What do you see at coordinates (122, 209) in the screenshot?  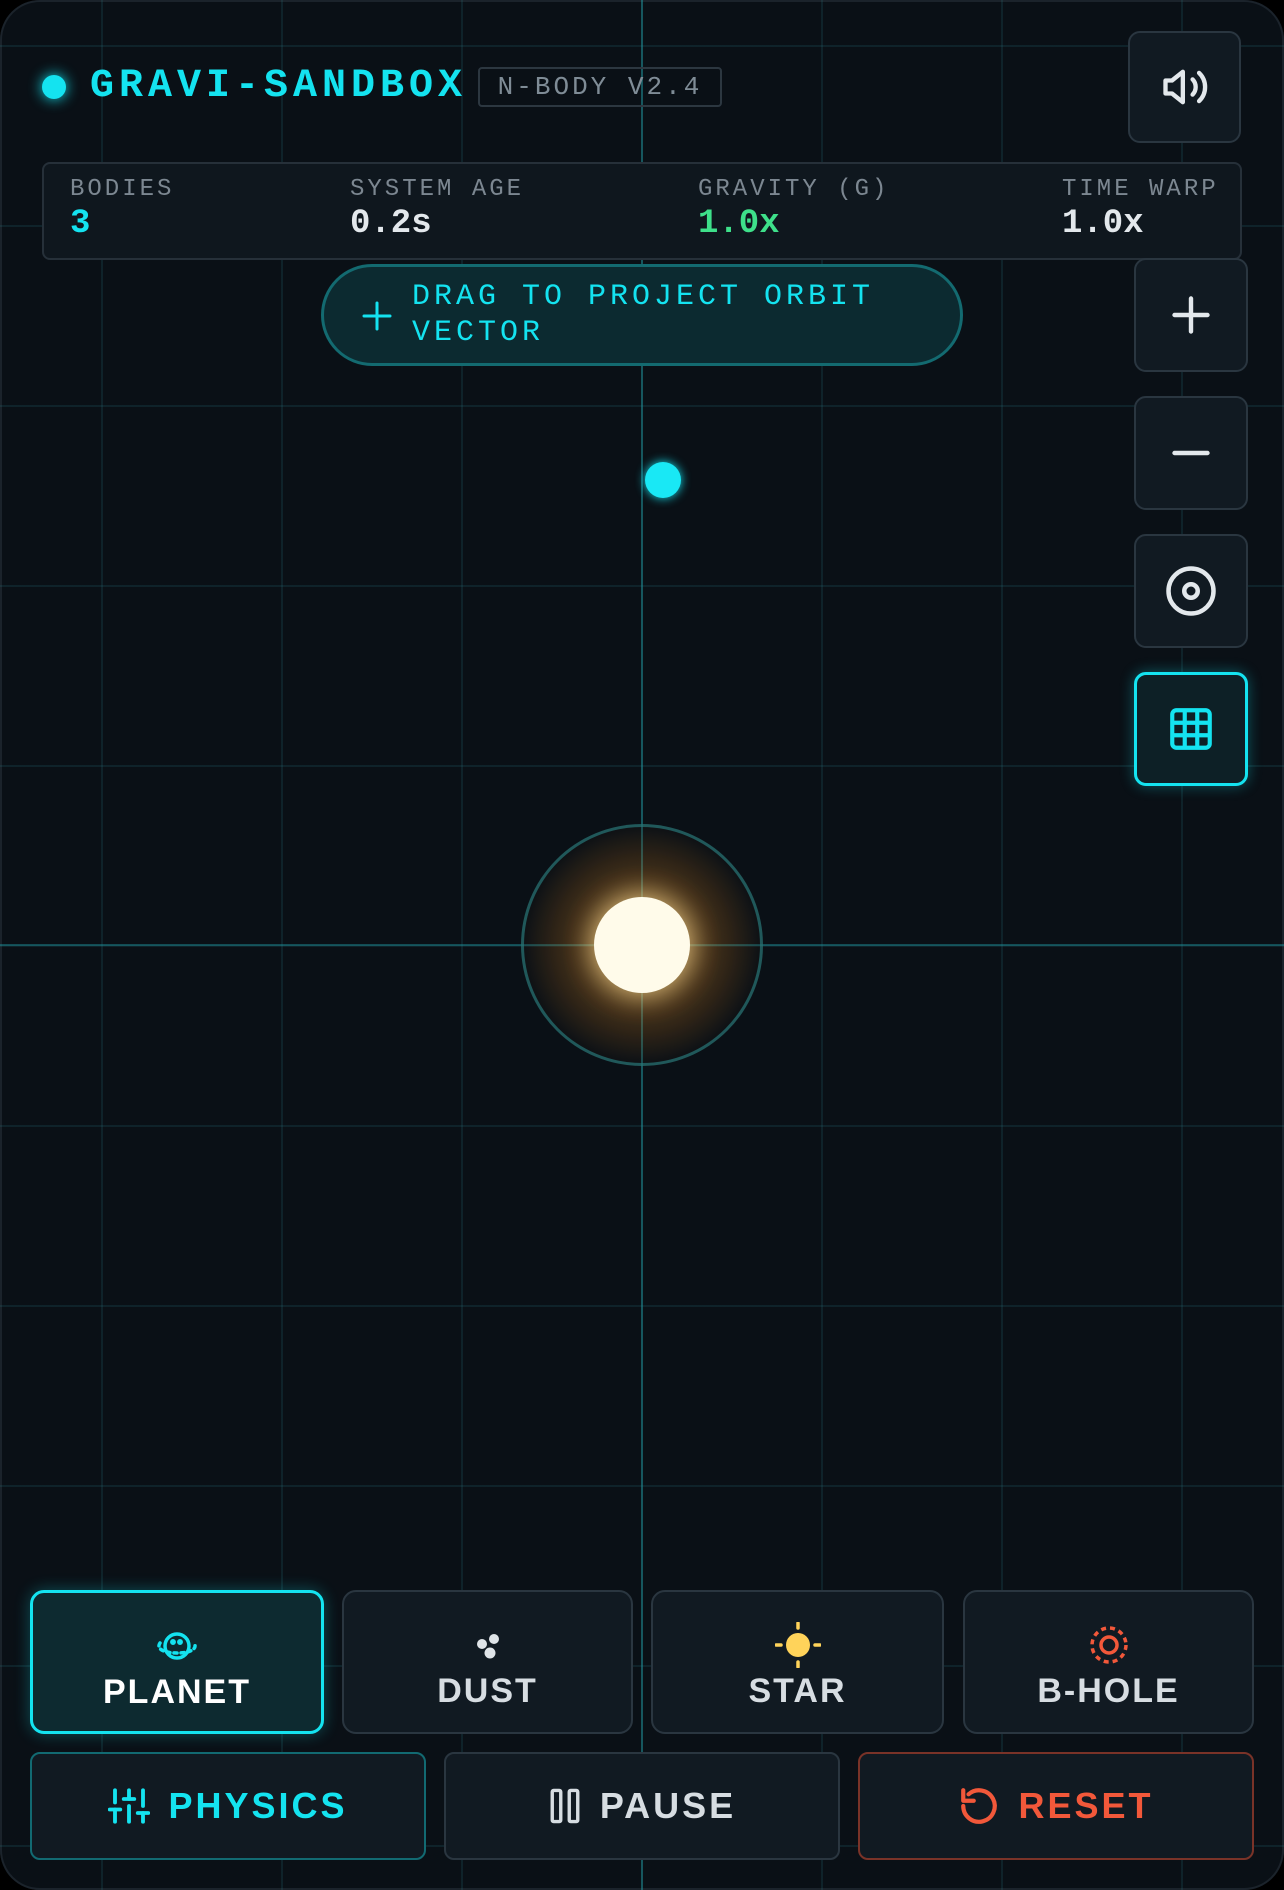 I see `stat-bodies: BODIES 3` at bounding box center [122, 209].